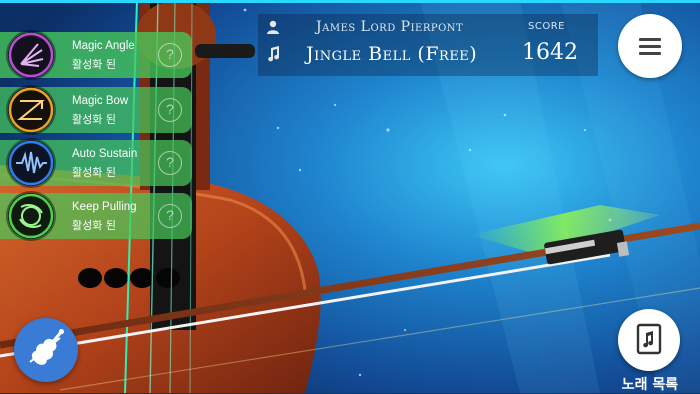  What do you see at coordinates (546, 26) in the screenshot?
I see `score-label: SCORE` at bounding box center [546, 26].